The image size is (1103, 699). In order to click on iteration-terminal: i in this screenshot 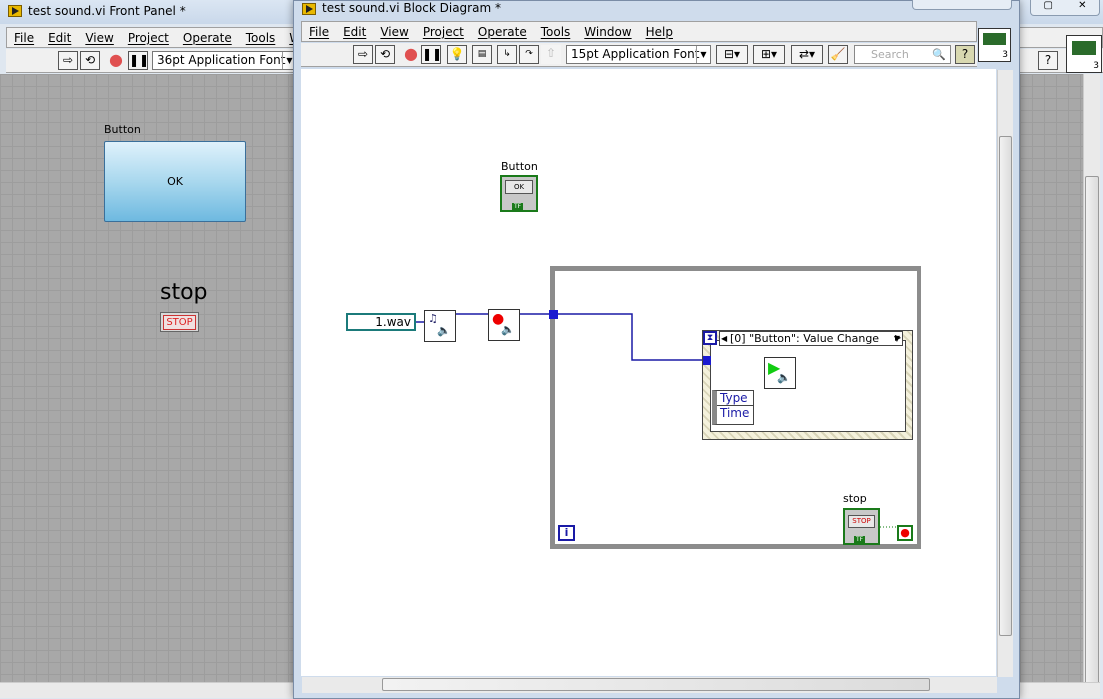, I will do `click(566, 533)`.